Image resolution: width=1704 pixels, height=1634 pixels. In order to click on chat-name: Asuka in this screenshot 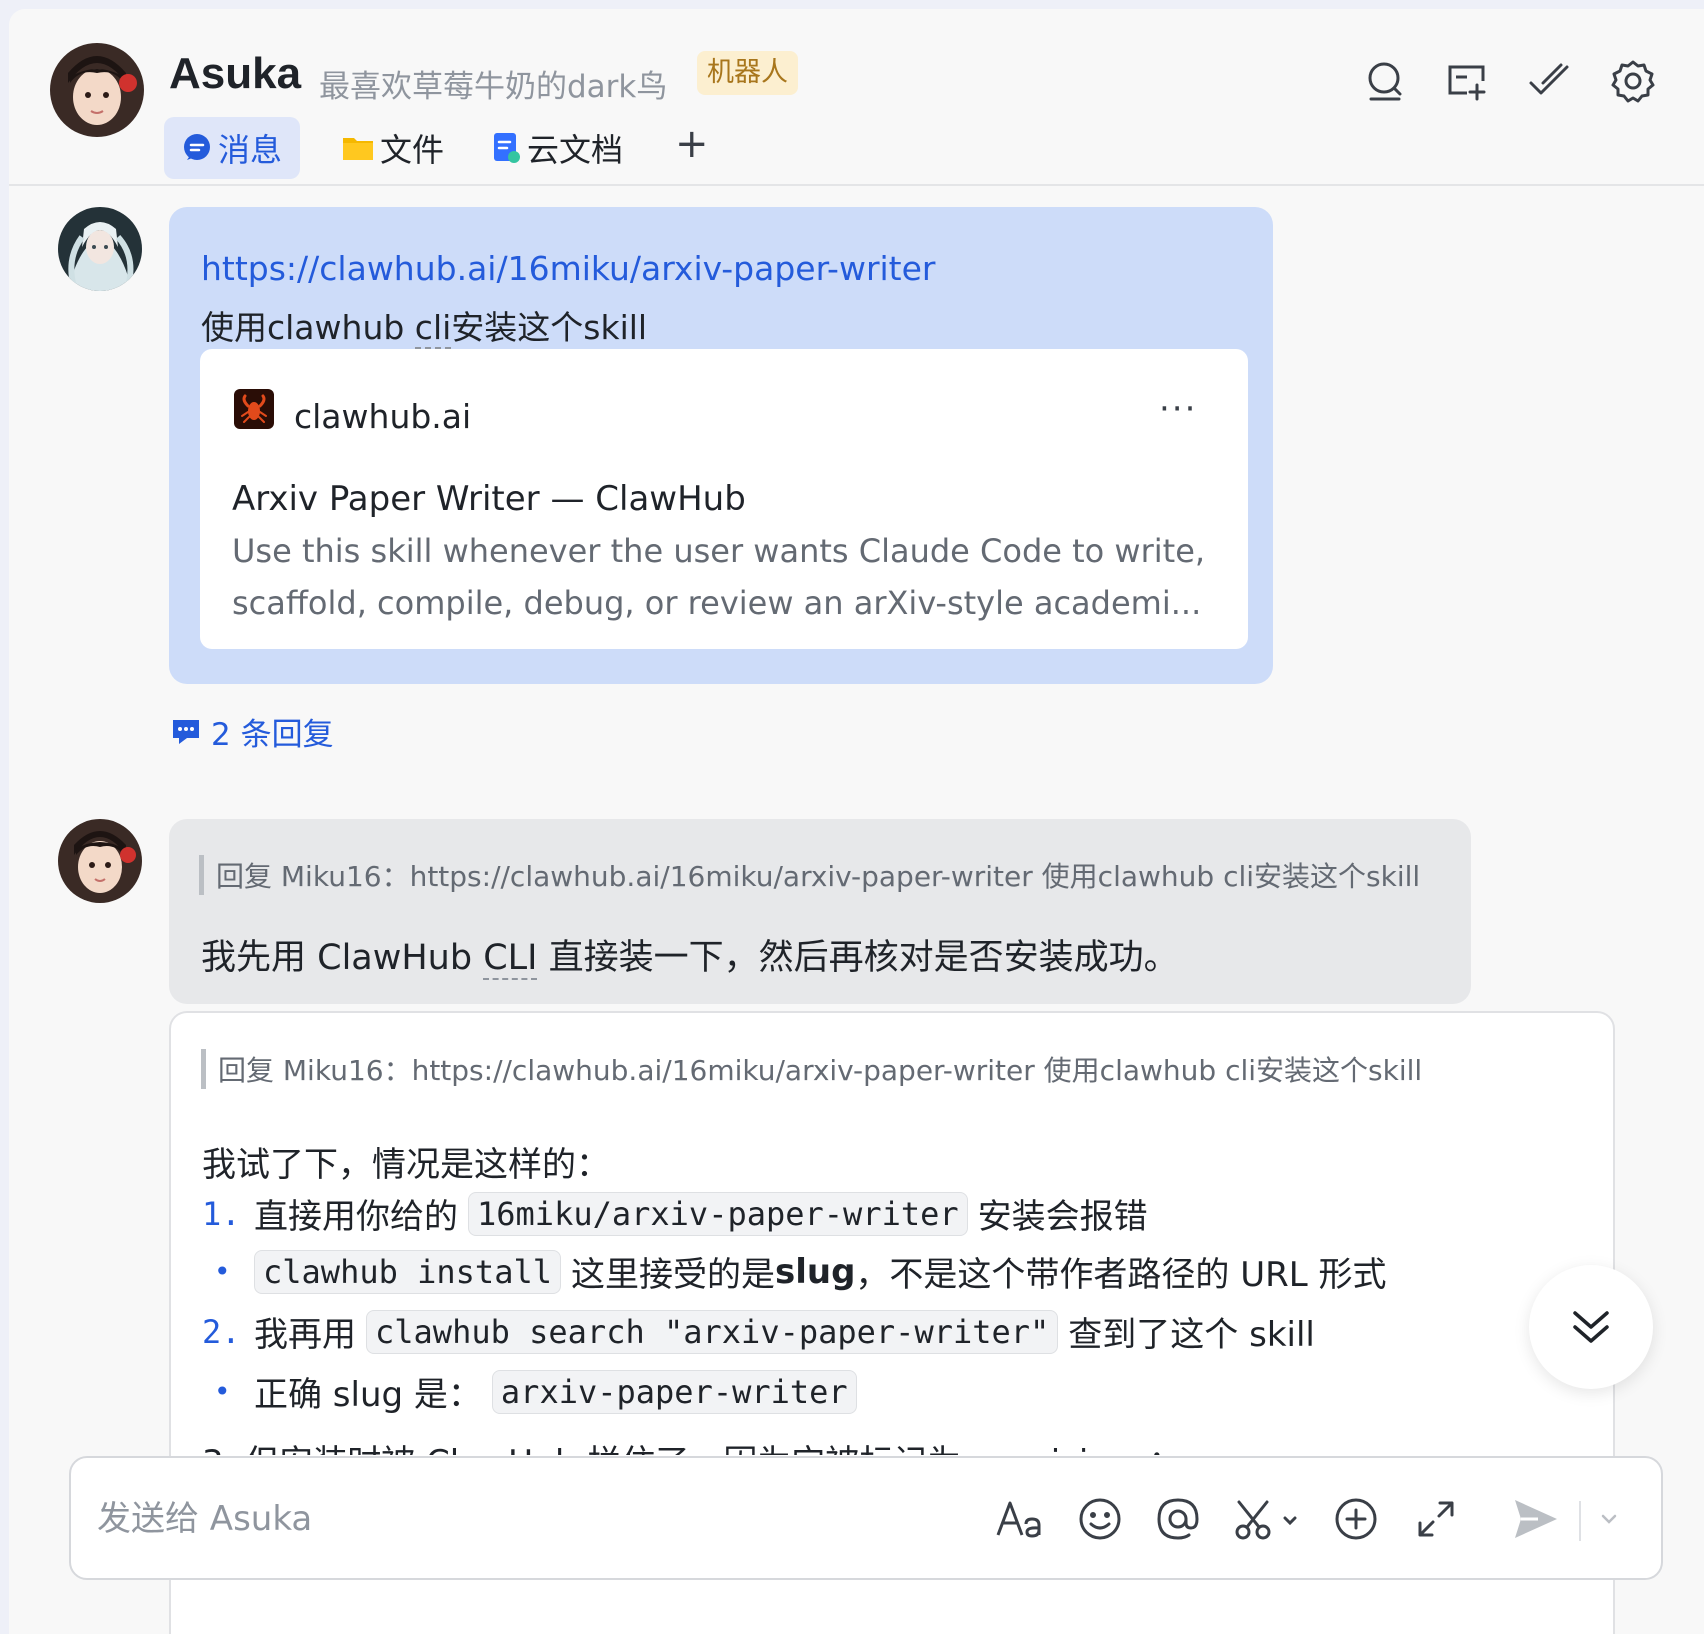, I will do `click(235, 73)`.